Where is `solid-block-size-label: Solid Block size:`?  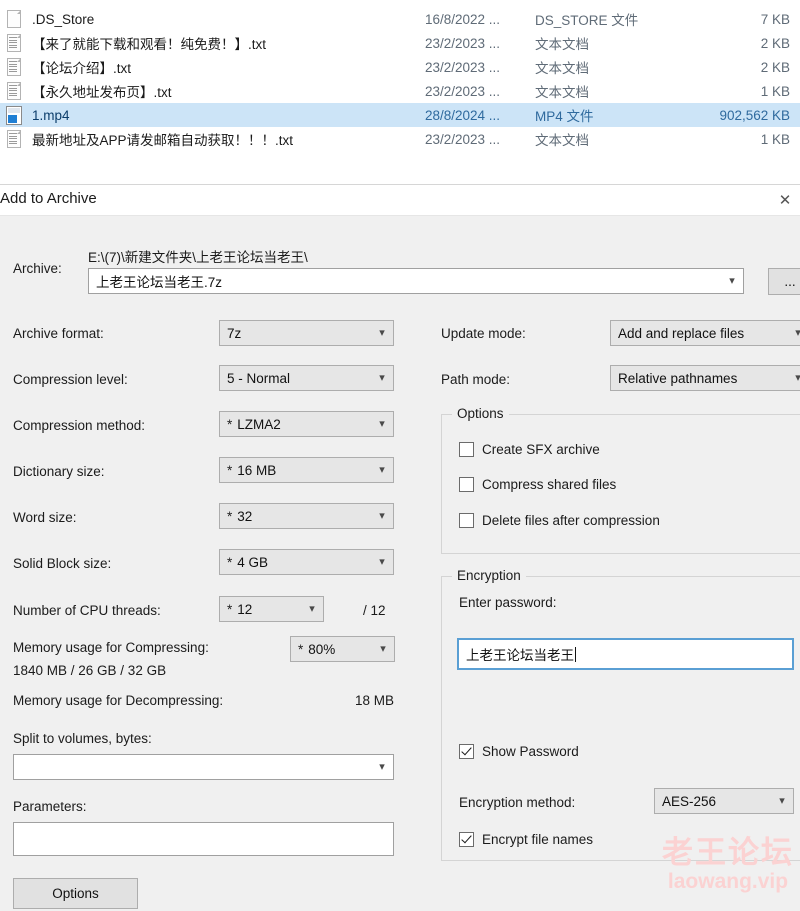
solid-block-size-label: Solid Block size: is located at coordinates (62, 563).